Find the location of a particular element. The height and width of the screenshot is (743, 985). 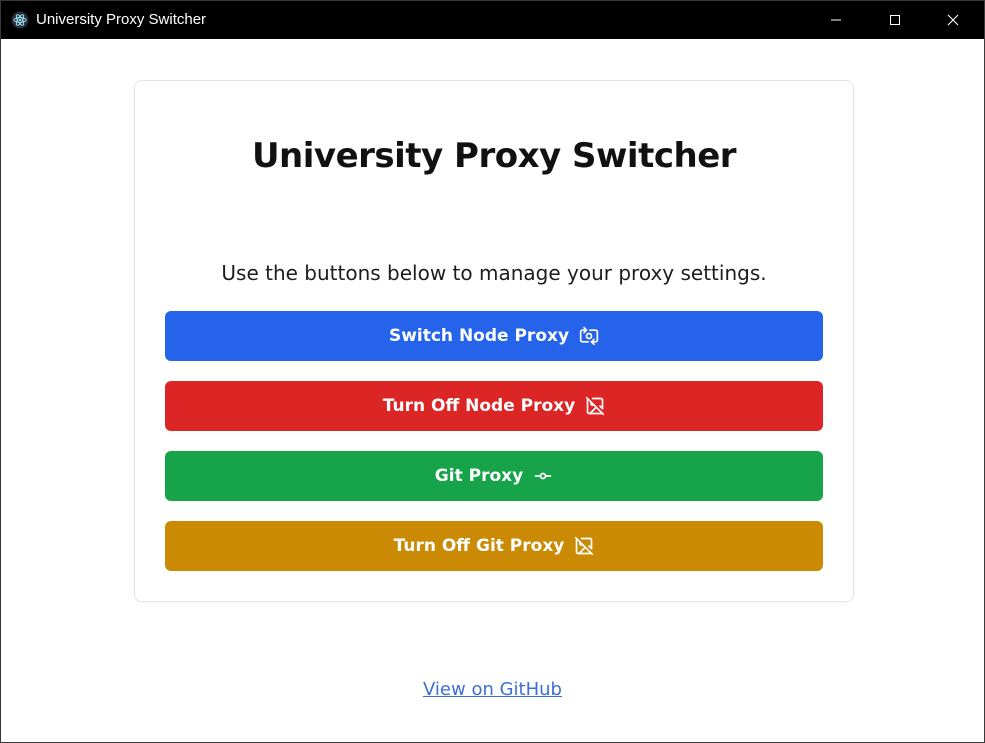

close-button is located at coordinates (953, 20).